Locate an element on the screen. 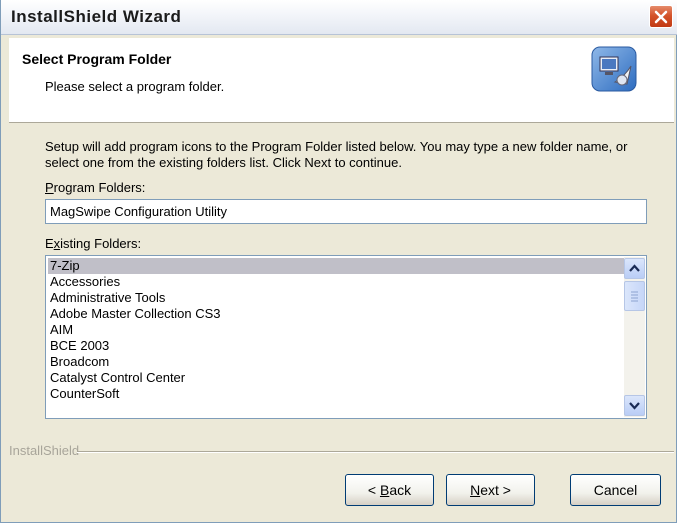  grip-icon is located at coordinates (634, 296).